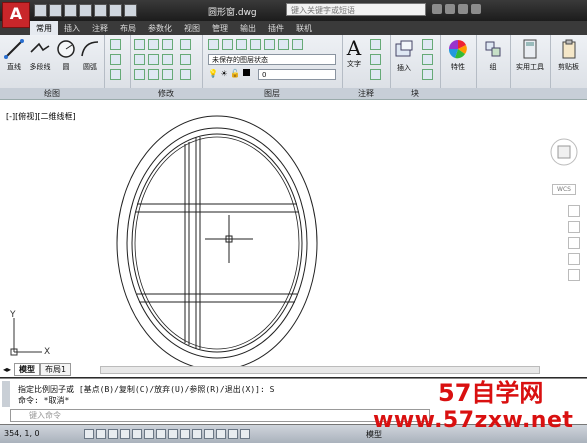  What do you see at coordinates (235, 73) in the screenshot?
I see `lock-icon: 🔓` at bounding box center [235, 73].